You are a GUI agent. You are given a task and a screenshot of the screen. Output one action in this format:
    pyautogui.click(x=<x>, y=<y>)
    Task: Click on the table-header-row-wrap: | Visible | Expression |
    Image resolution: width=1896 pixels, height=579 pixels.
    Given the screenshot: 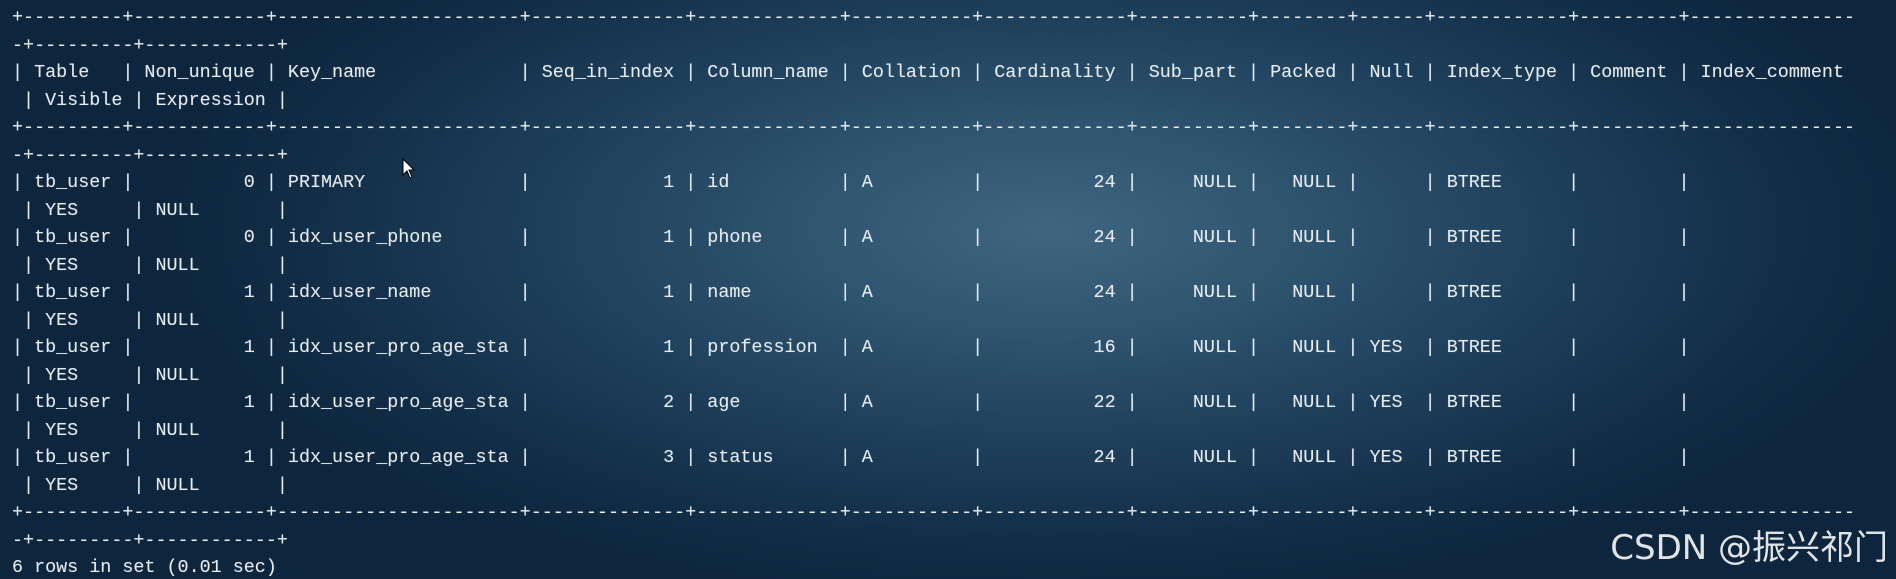 What is the action you would take?
    pyautogui.click(x=150, y=100)
    